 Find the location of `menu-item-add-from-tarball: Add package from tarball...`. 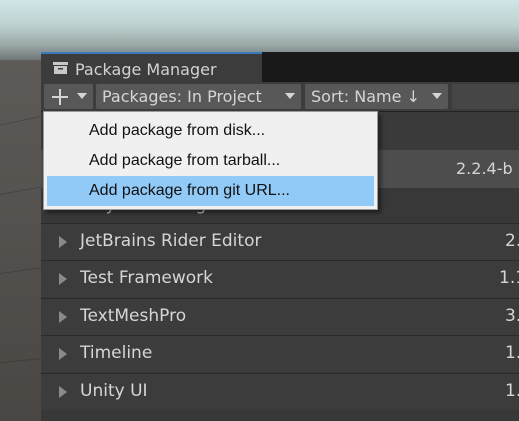

menu-item-add-from-tarball: Add package from tarball... is located at coordinates (210, 161).